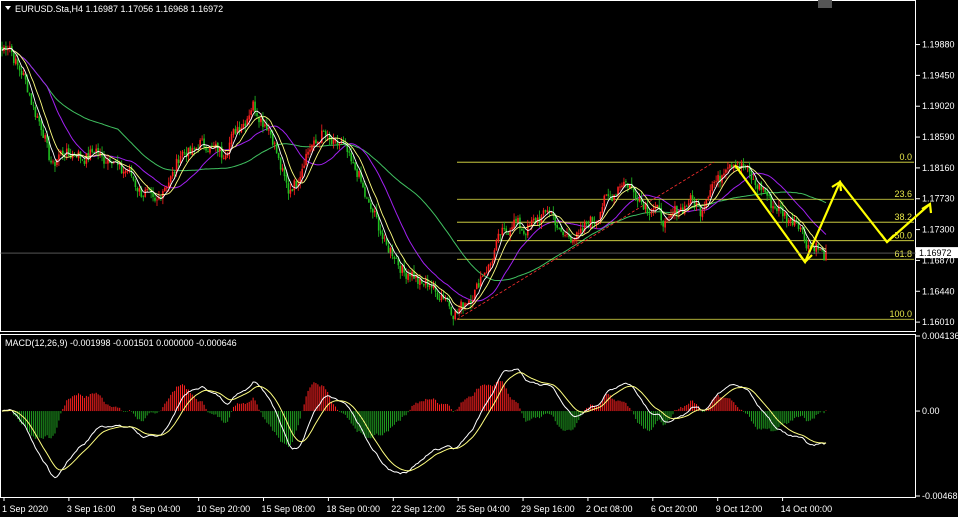 This screenshot has height=517, width=958. Describe the element at coordinates (940, 336) in the screenshot. I see `macd-y-tick-label: 0.004136` at that location.